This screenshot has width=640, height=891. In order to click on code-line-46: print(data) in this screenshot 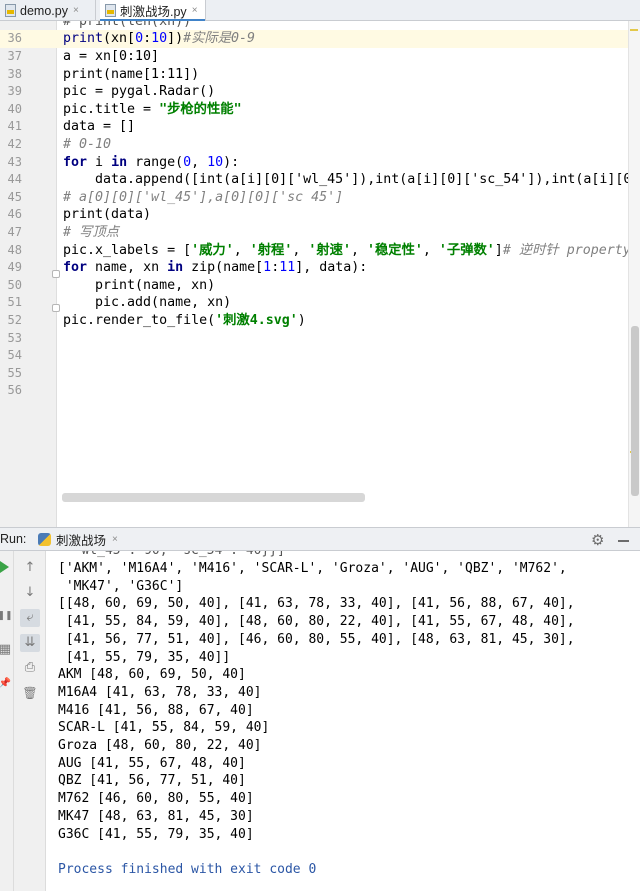, I will do `click(107, 215)`.